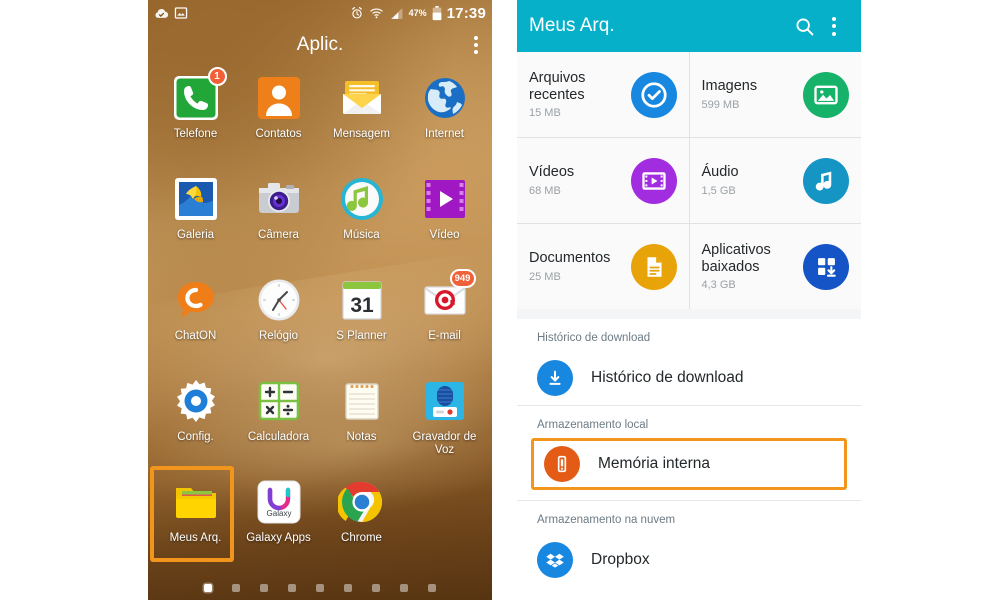  I want to click on grid-bottom-spacer, so click(689, 314).